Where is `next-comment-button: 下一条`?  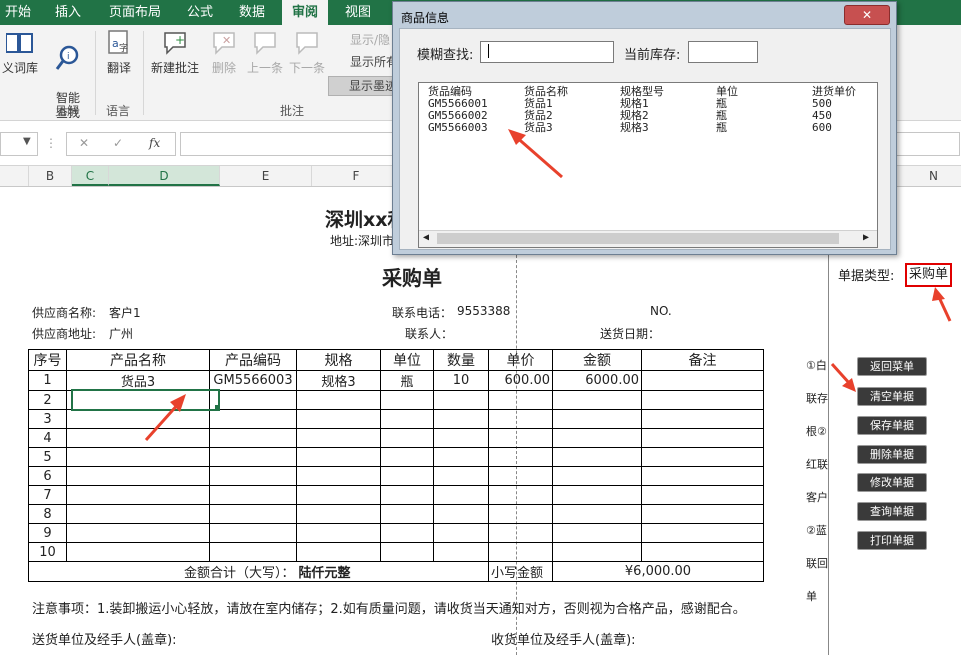
next-comment-button: 下一条 is located at coordinates (307, 52).